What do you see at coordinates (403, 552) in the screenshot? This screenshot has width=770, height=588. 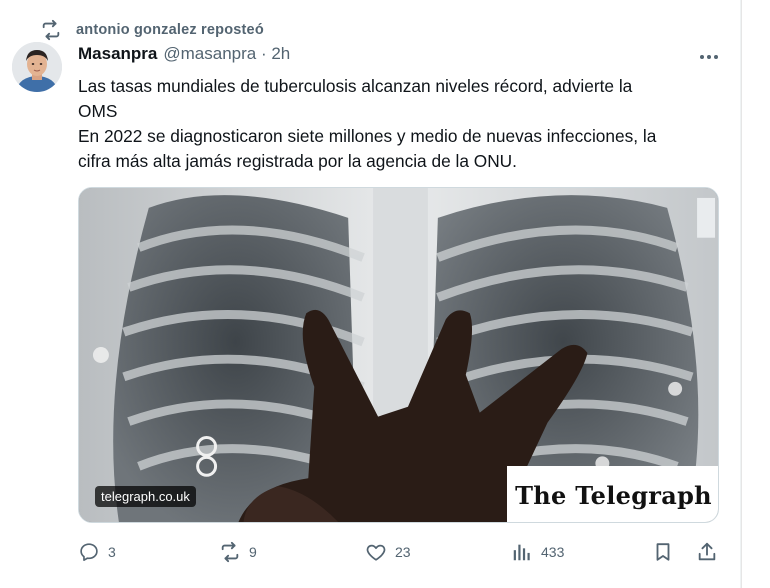 I see `like-count: 23` at bounding box center [403, 552].